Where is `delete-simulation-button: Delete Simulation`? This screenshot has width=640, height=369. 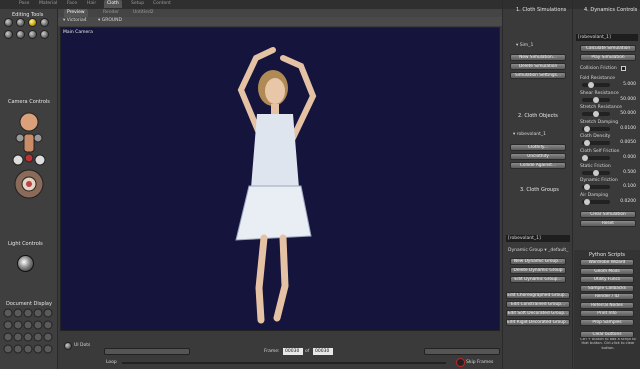
delete-simulation-button: Delete Simulation is located at coordinates (538, 66).